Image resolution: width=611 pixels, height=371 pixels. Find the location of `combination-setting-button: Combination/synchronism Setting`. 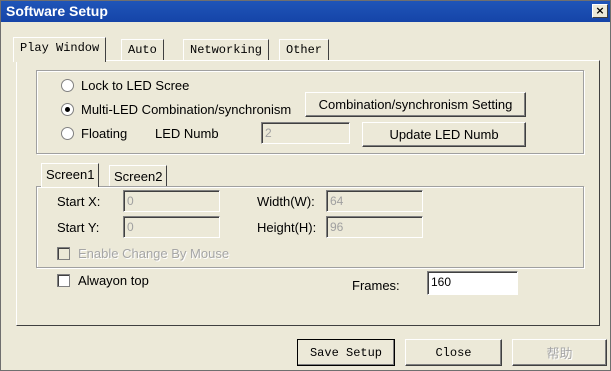

combination-setting-button: Combination/synchronism Setting is located at coordinates (415, 104).